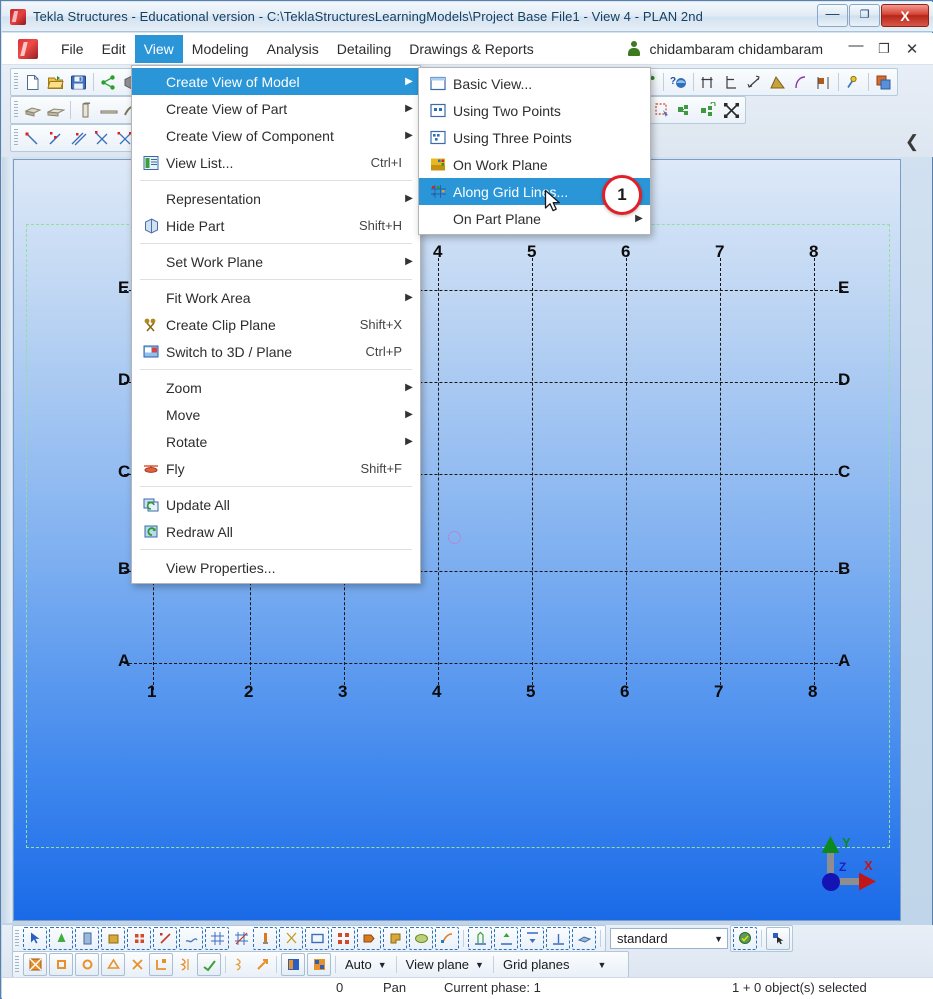 The image size is (933, 999). What do you see at coordinates (61, 964) in the screenshot?
I see `snap-to-points-icon` at bounding box center [61, 964].